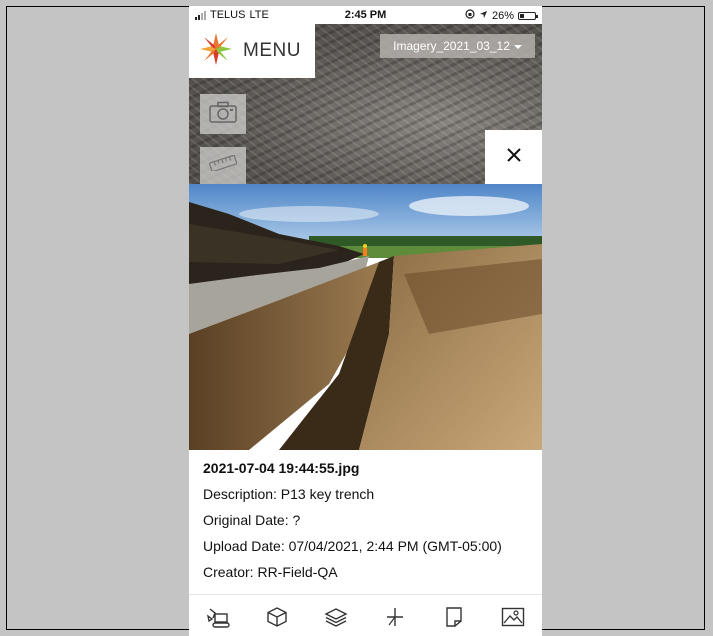  I want to click on chevron-down-icon, so click(517, 46).